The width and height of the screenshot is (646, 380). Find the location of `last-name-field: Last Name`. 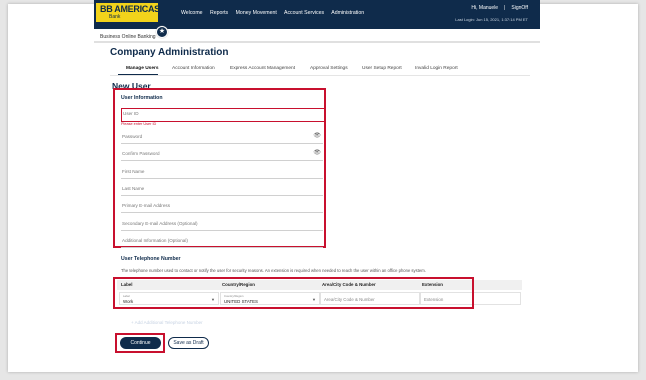

last-name-field: Last Name is located at coordinates (222, 190).